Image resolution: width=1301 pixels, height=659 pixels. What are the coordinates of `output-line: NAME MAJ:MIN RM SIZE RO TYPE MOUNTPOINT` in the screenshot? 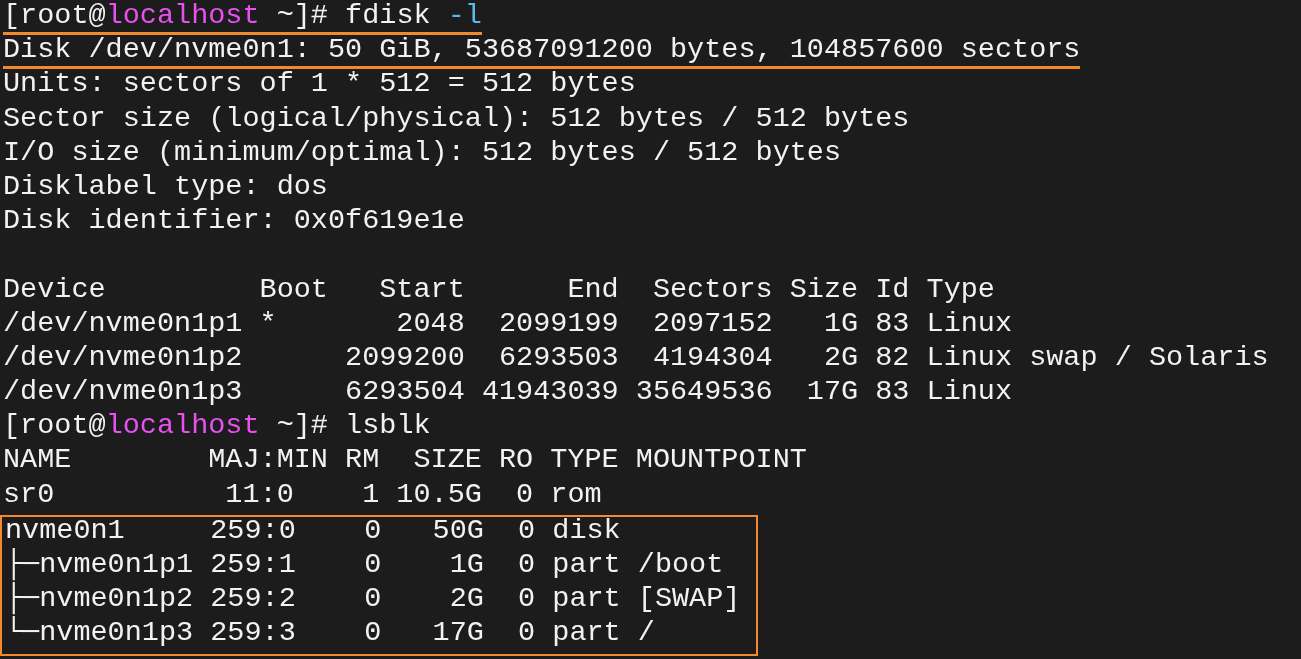 It's located at (405, 461).